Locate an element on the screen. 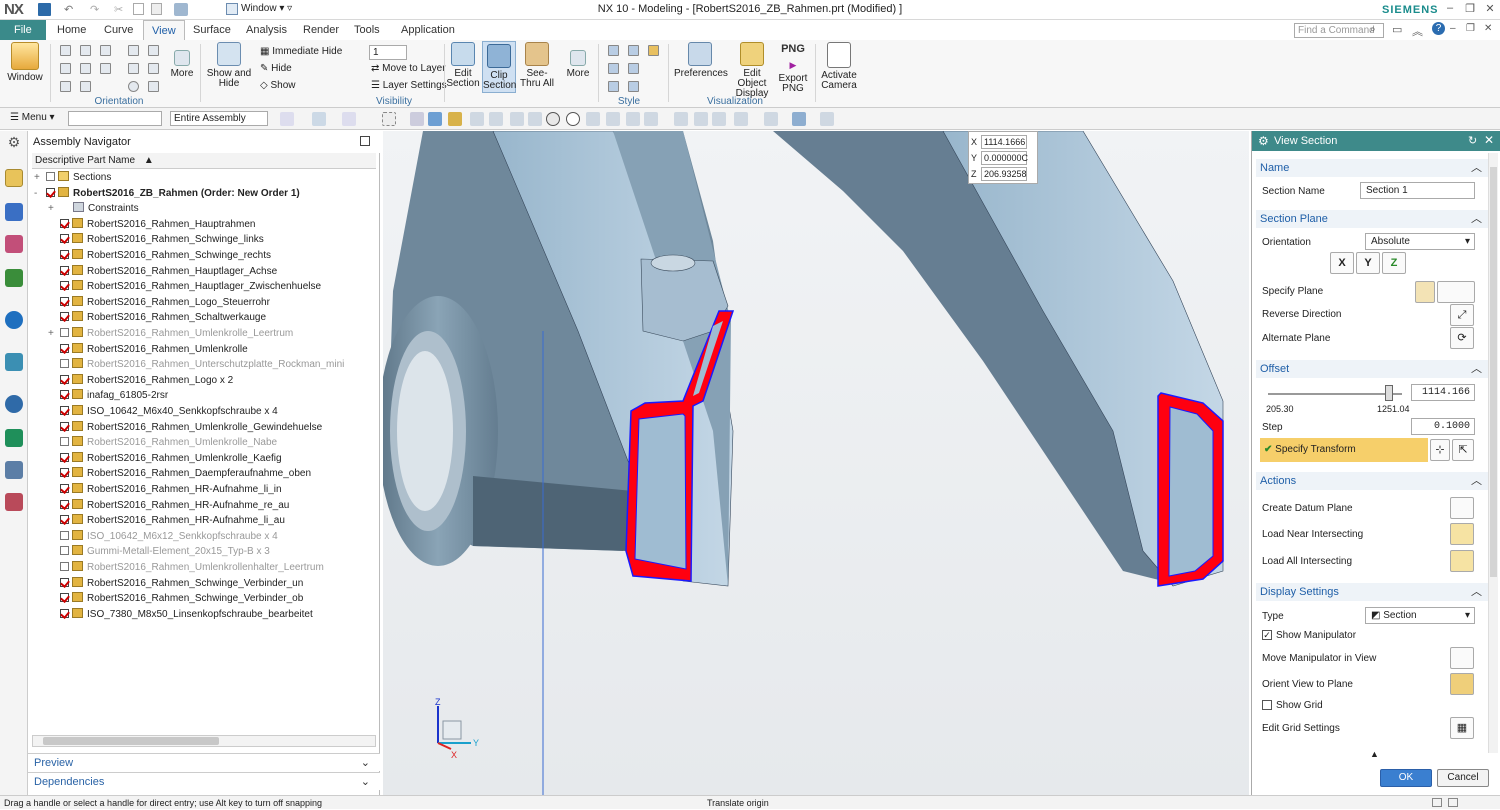 Image resolution: width=1500 pixels, height=810 pixels. tree-row: inafag_61805-2rsr is located at coordinates (218, 396).